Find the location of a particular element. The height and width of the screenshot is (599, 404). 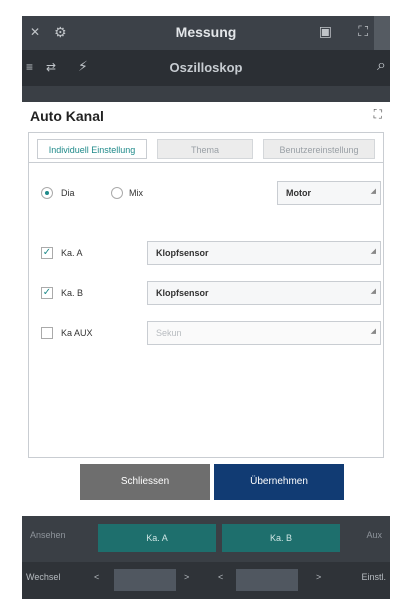

channel-row-b: ✓ Ka. B Klopfsensor ◢ is located at coordinates (206, 294).